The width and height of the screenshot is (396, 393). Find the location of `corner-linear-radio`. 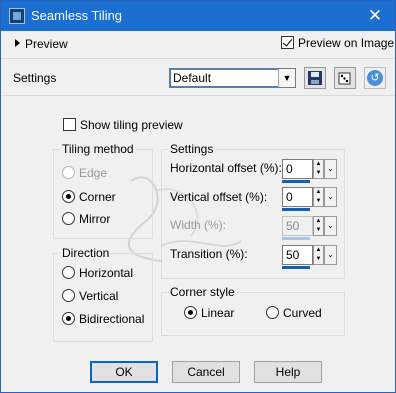

corner-linear-radio is located at coordinates (190, 312).